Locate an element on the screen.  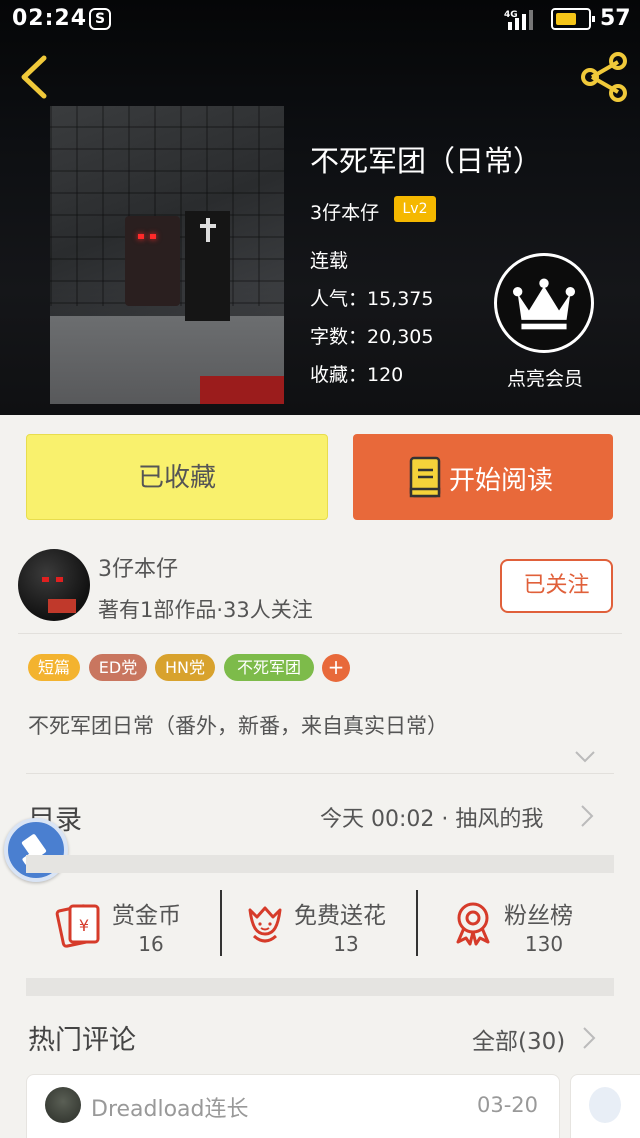
battery-percent: 57 is located at coordinates (615, 18).